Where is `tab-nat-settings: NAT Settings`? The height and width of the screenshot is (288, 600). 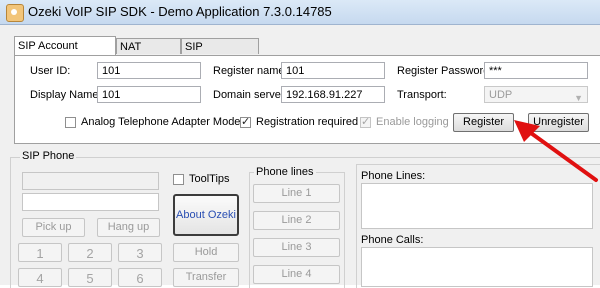 tab-nat-settings: NAT Settings is located at coordinates (148, 53).